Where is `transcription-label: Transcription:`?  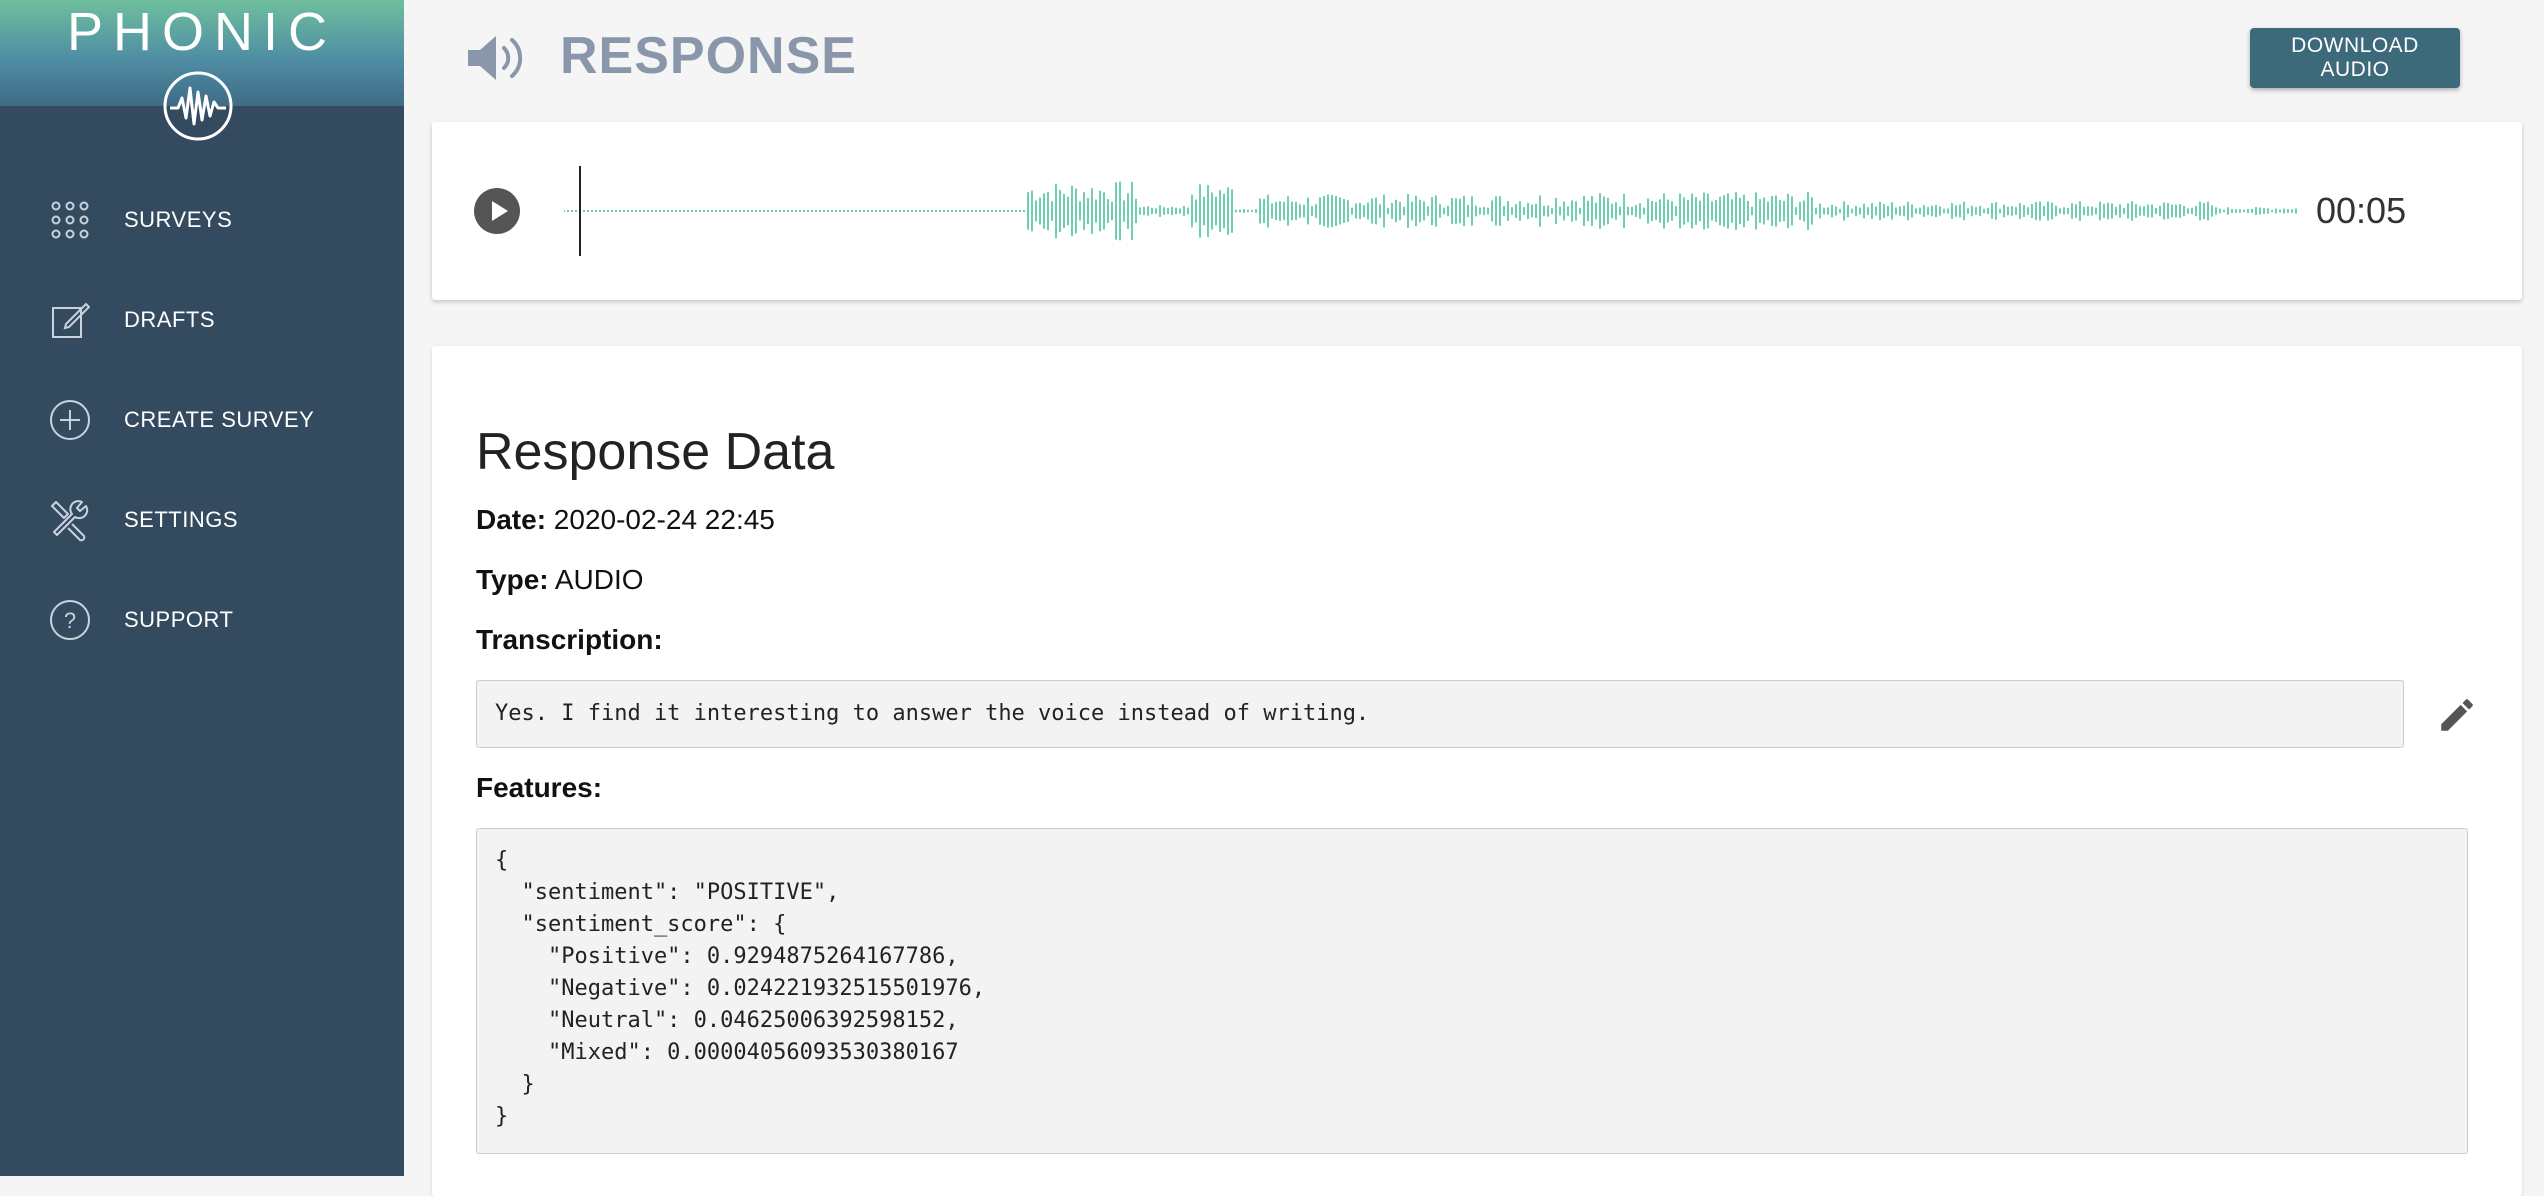
transcription-label: Transcription: is located at coordinates (569, 639).